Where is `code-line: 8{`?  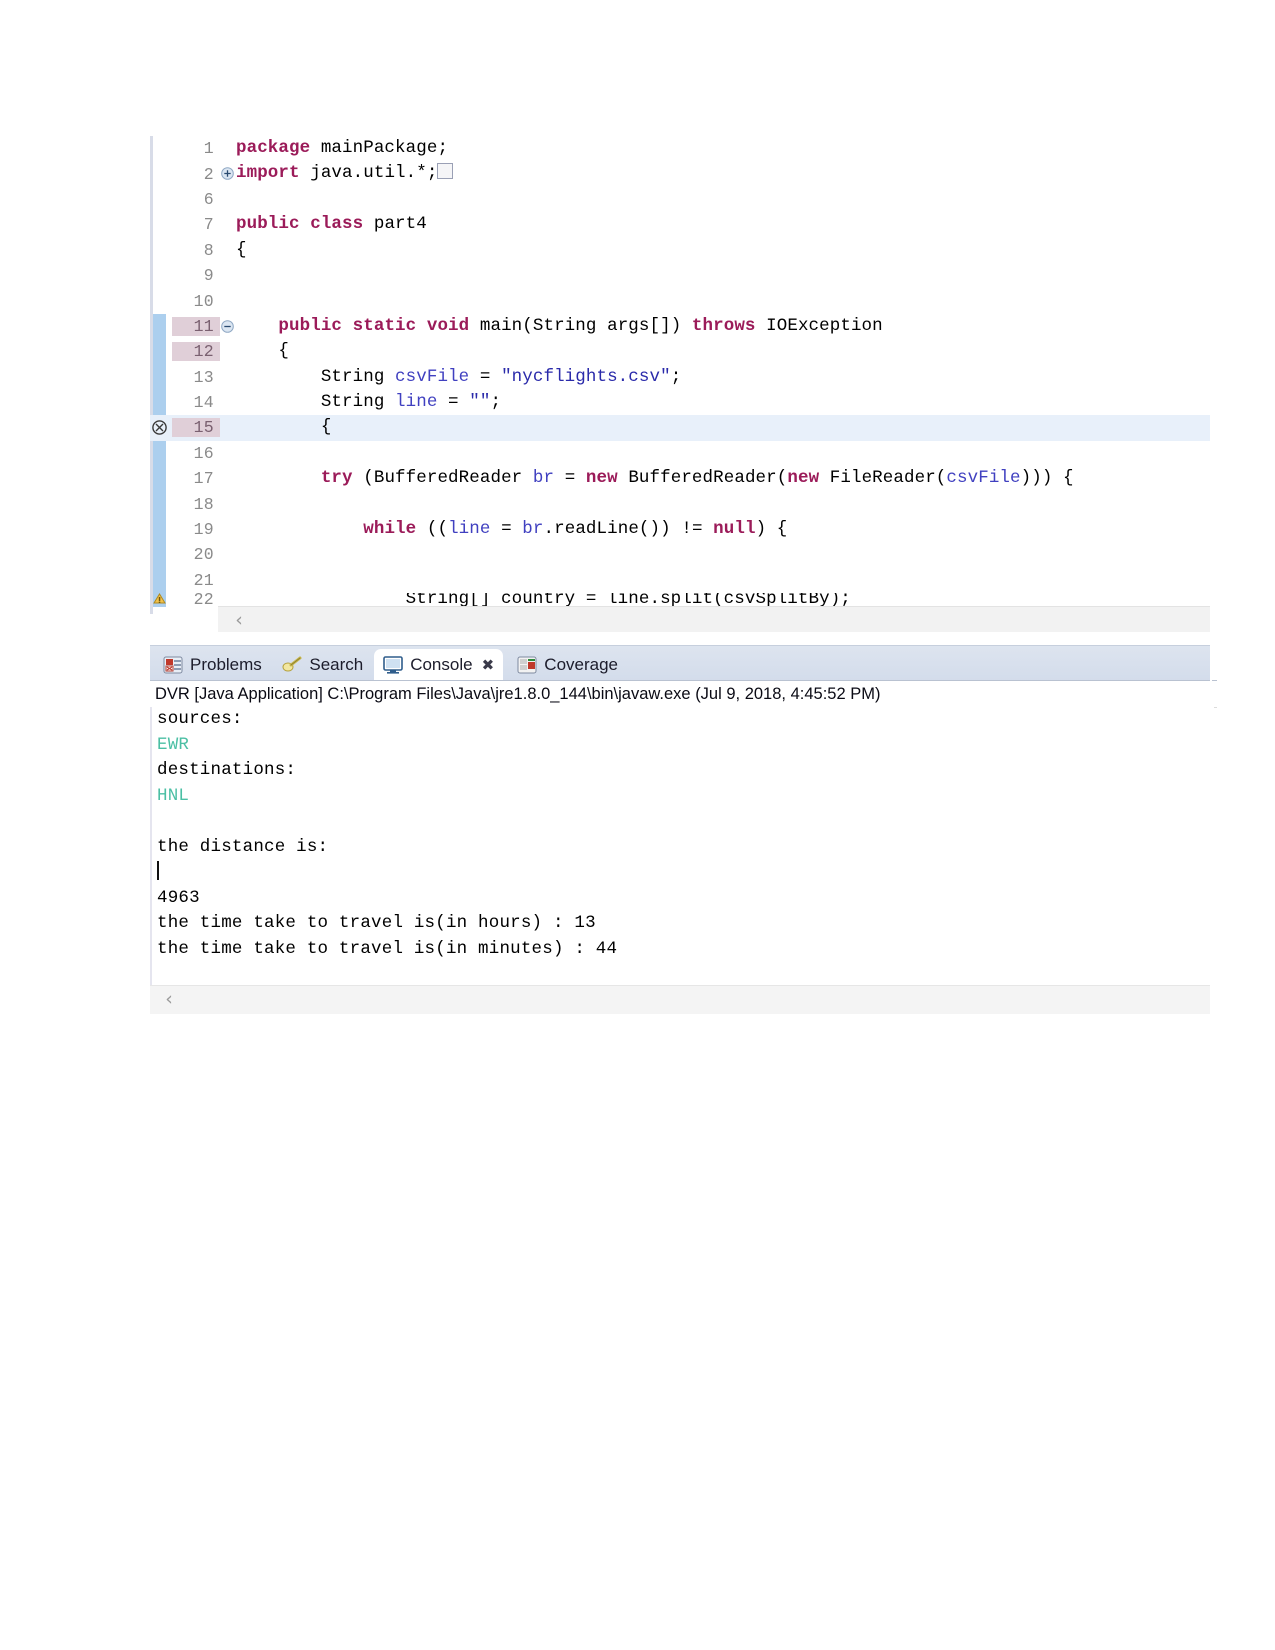
code-line: 8{ is located at coordinates (681, 250).